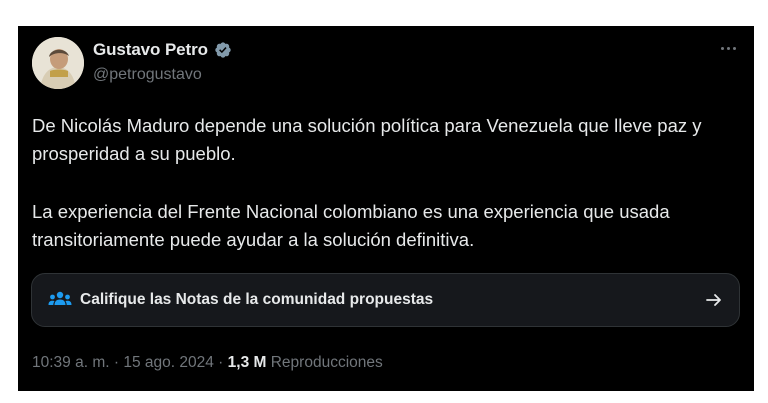 The image size is (768, 403). Describe the element at coordinates (722, 48) in the screenshot. I see `more-options-icon` at that location.